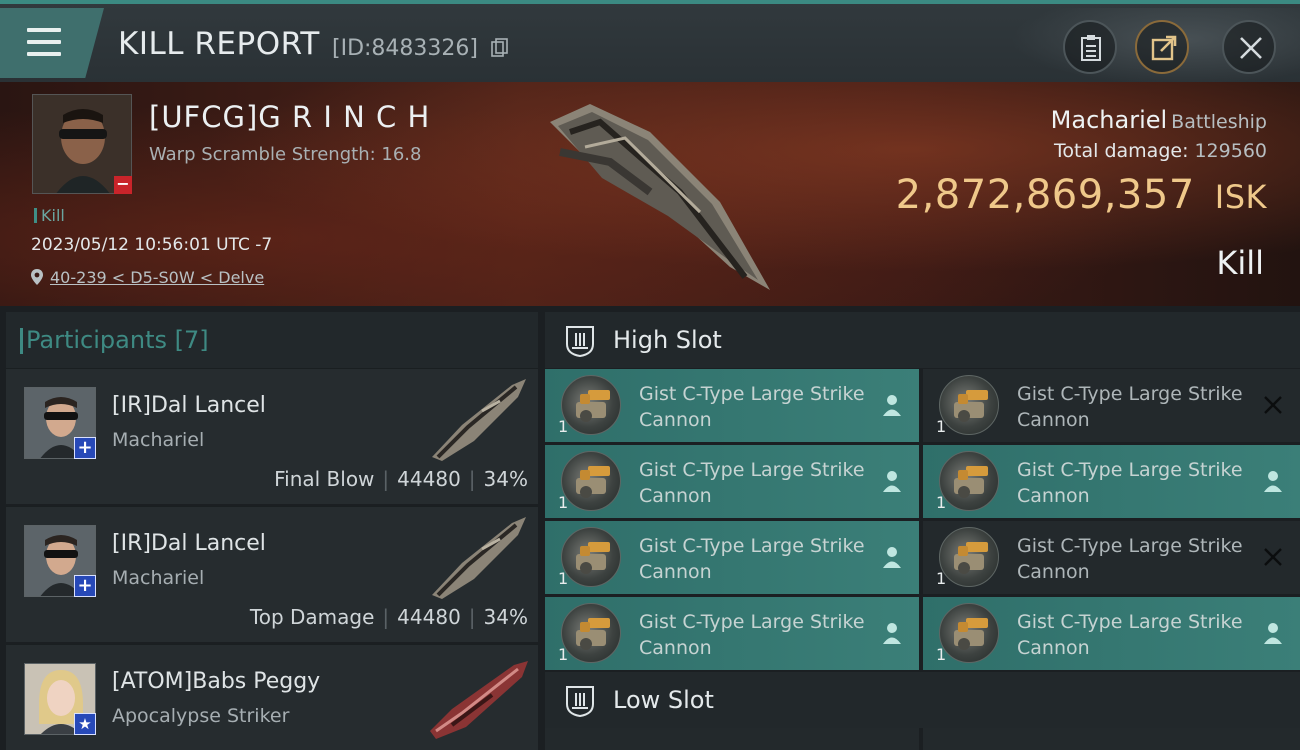 This screenshot has width=1300, height=750. I want to click on page-title: KILL REPORT, so click(219, 44).